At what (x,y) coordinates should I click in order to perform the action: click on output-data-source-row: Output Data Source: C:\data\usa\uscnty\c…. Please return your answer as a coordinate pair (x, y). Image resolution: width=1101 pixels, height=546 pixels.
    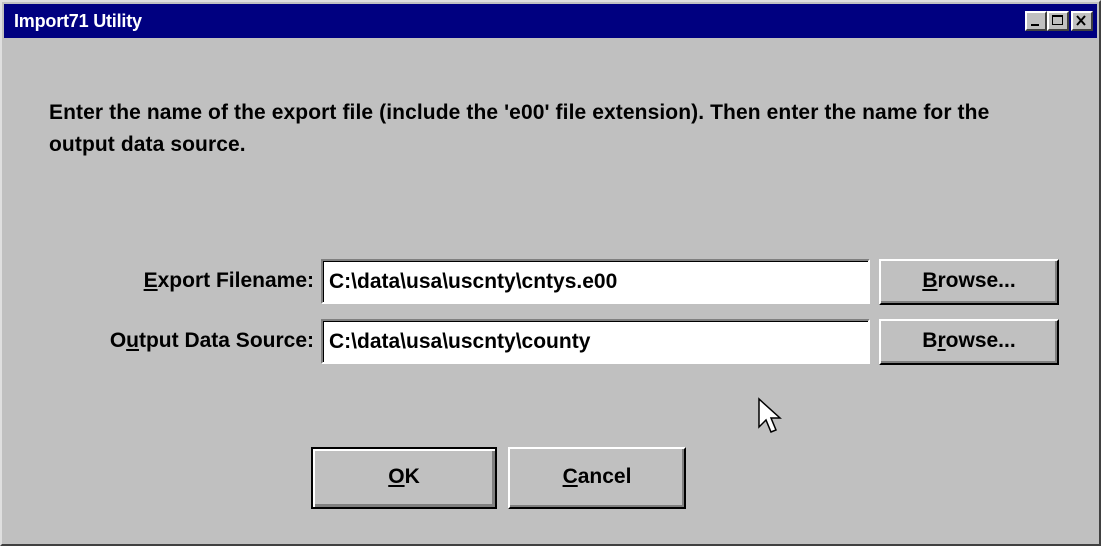
    Looking at the image, I should click on (551, 342).